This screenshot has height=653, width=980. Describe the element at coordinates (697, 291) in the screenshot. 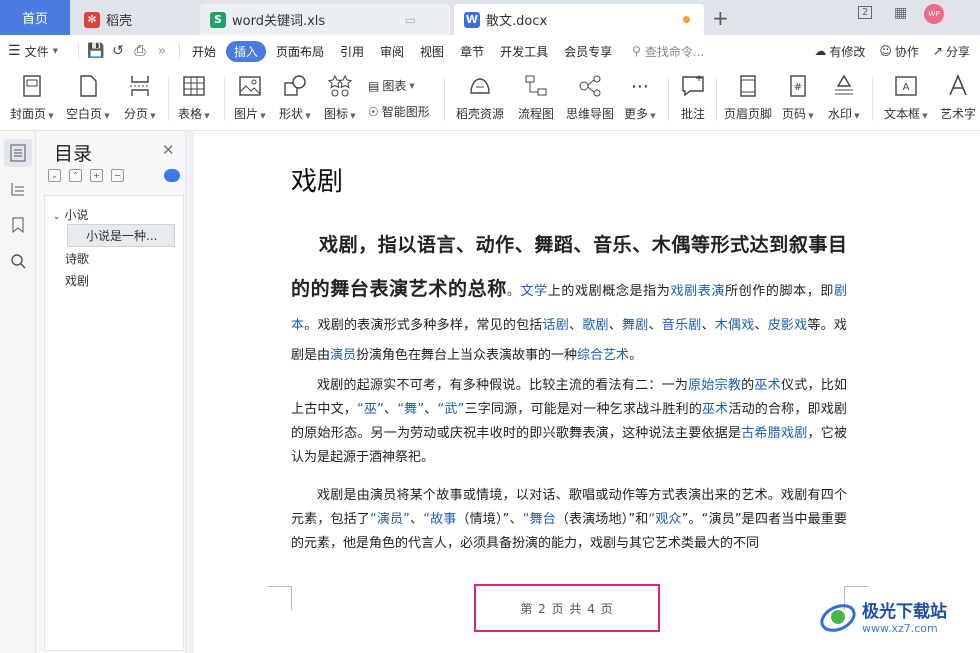

I see `hyperlink: 戏剧表演` at that location.